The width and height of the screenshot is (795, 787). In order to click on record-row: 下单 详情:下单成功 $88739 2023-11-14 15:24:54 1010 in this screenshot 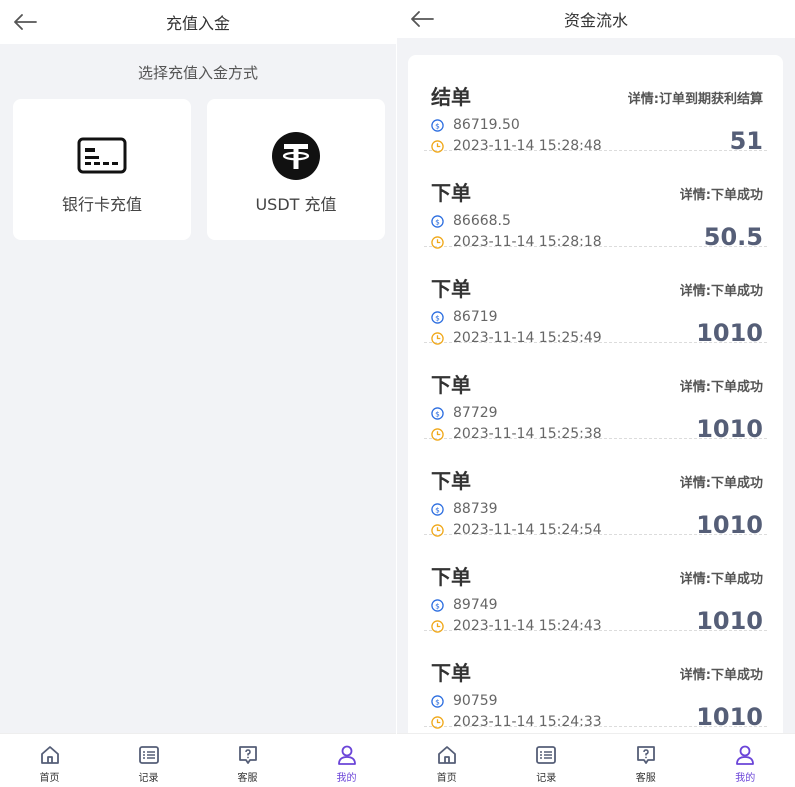, I will do `click(595, 489)`.